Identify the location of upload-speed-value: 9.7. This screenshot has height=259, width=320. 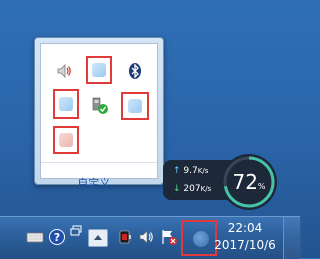
(190, 171).